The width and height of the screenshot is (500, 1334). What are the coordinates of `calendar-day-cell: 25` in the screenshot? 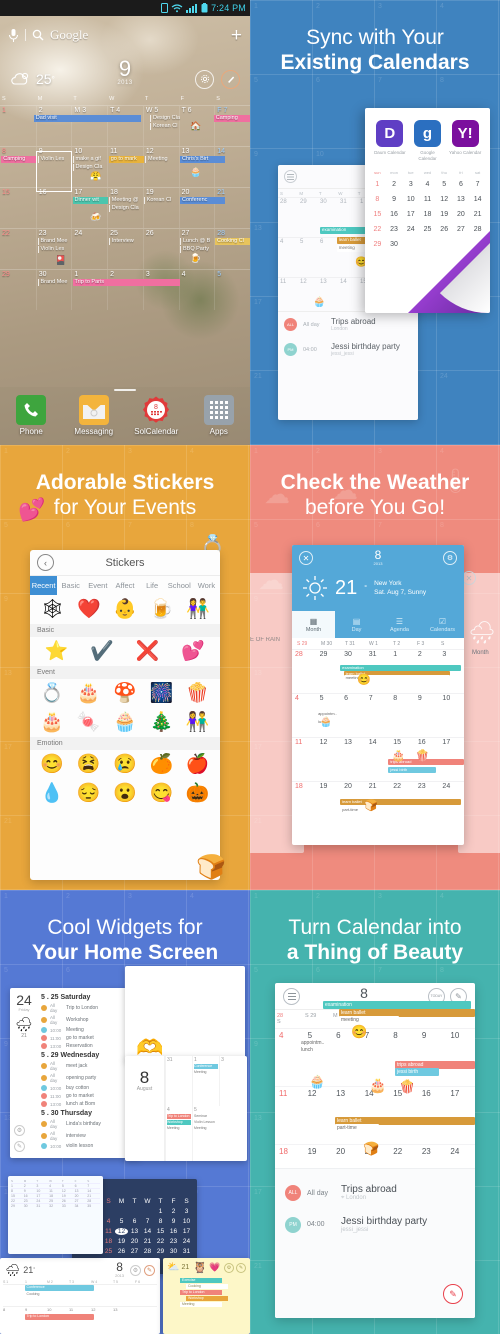 It's located at (125, 249).